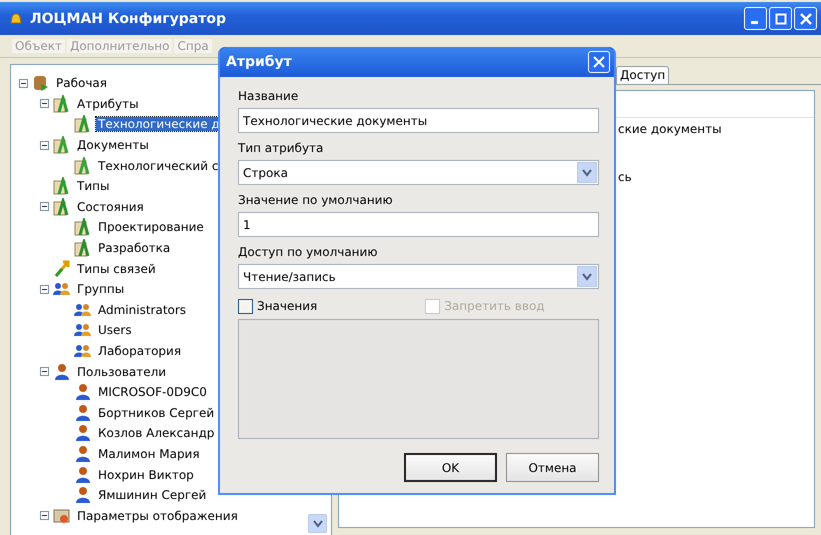 The image size is (821, 535). What do you see at coordinates (287, 306) in the screenshot?
I see `checkbox-label: Значения` at bounding box center [287, 306].